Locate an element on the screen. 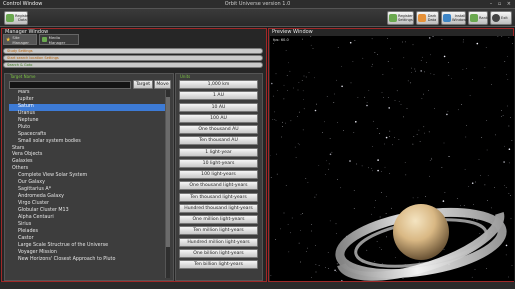 Image resolution: width=515 pixels, height=289 pixels. unit-button: Ten thousand light-years is located at coordinates (218, 197).